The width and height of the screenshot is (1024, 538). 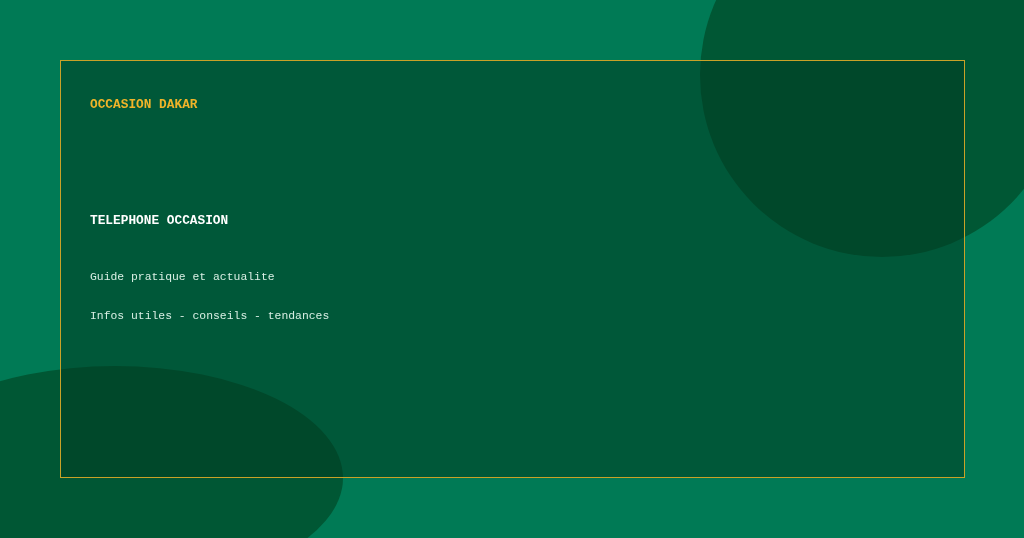 I want to click on headline: TELEPHONE OCCASION, so click(x=160, y=221).